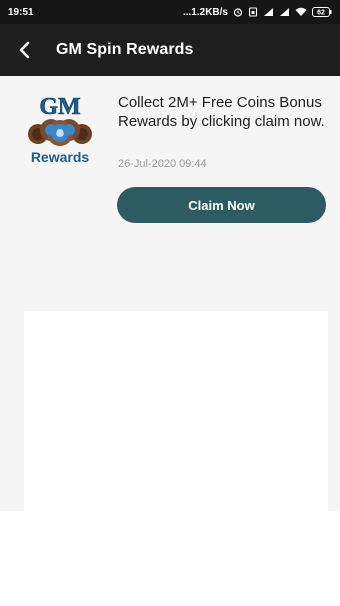 This screenshot has height=606, width=340. Describe the element at coordinates (253, 12) in the screenshot. I see `sim-icon` at that location.